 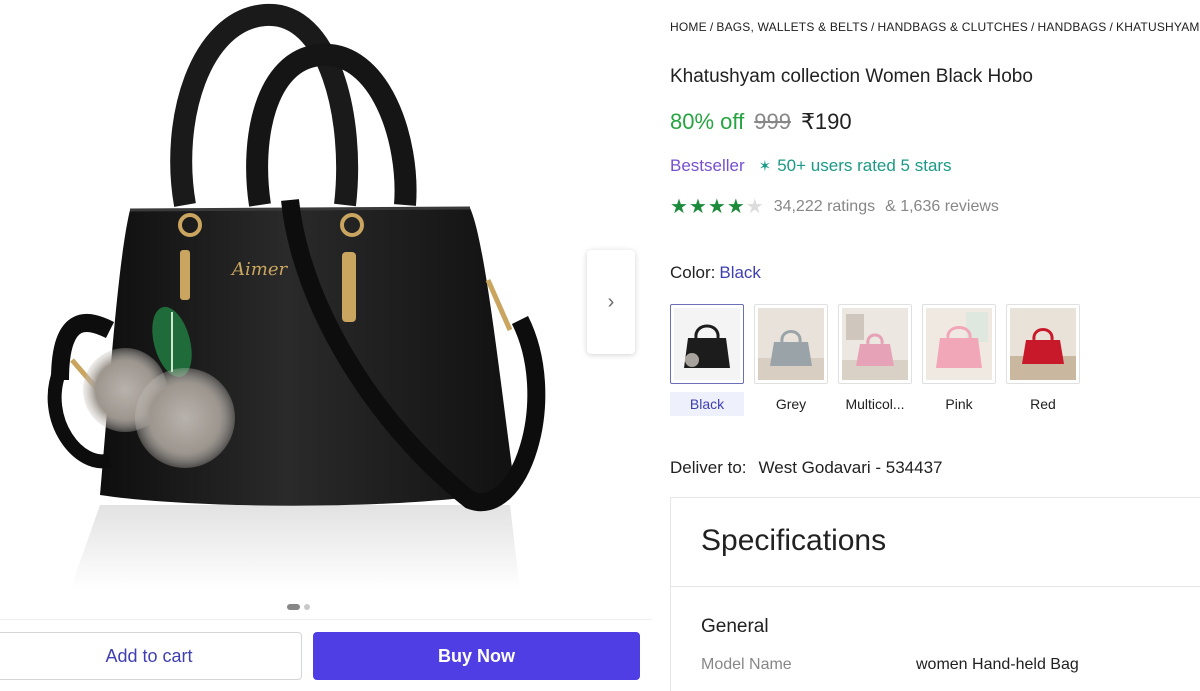 I want to click on discount-percent: 80% off, so click(x=707, y=121).